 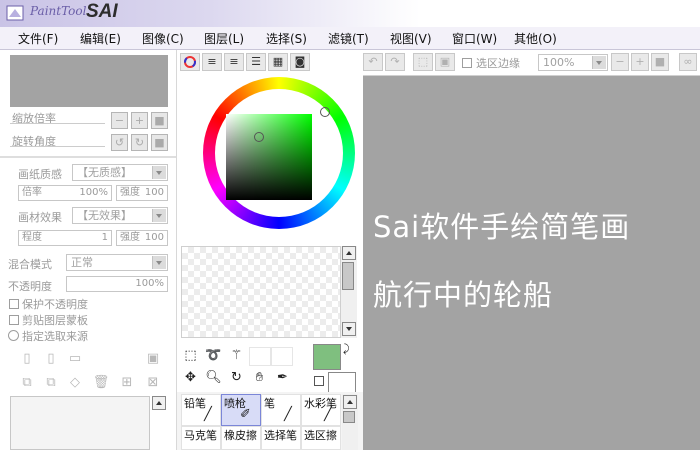 What do you see at coordinates (57, 123) in the screenshot?
I see `zoom-slider` at bounding box center [57, 123].